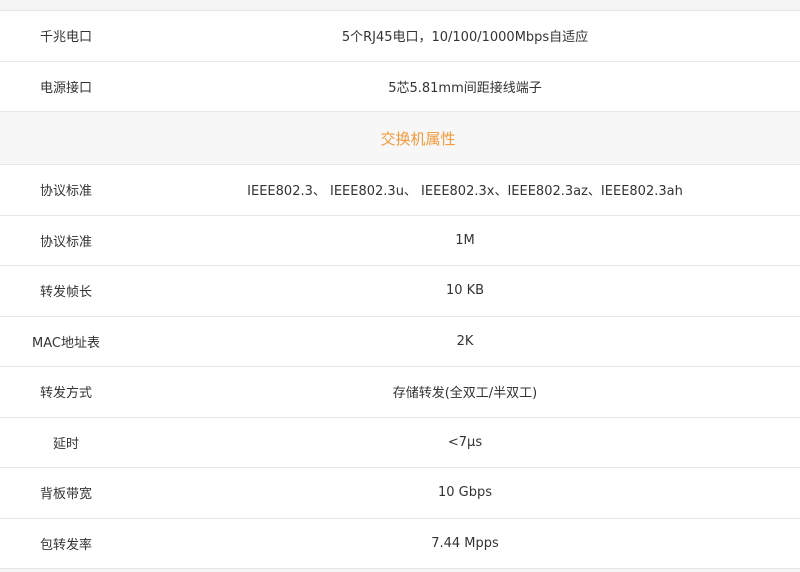  Describe the element at coordinates (465, 493) in the screenshot. I see `spec-value: 10 Gbps` at that location.